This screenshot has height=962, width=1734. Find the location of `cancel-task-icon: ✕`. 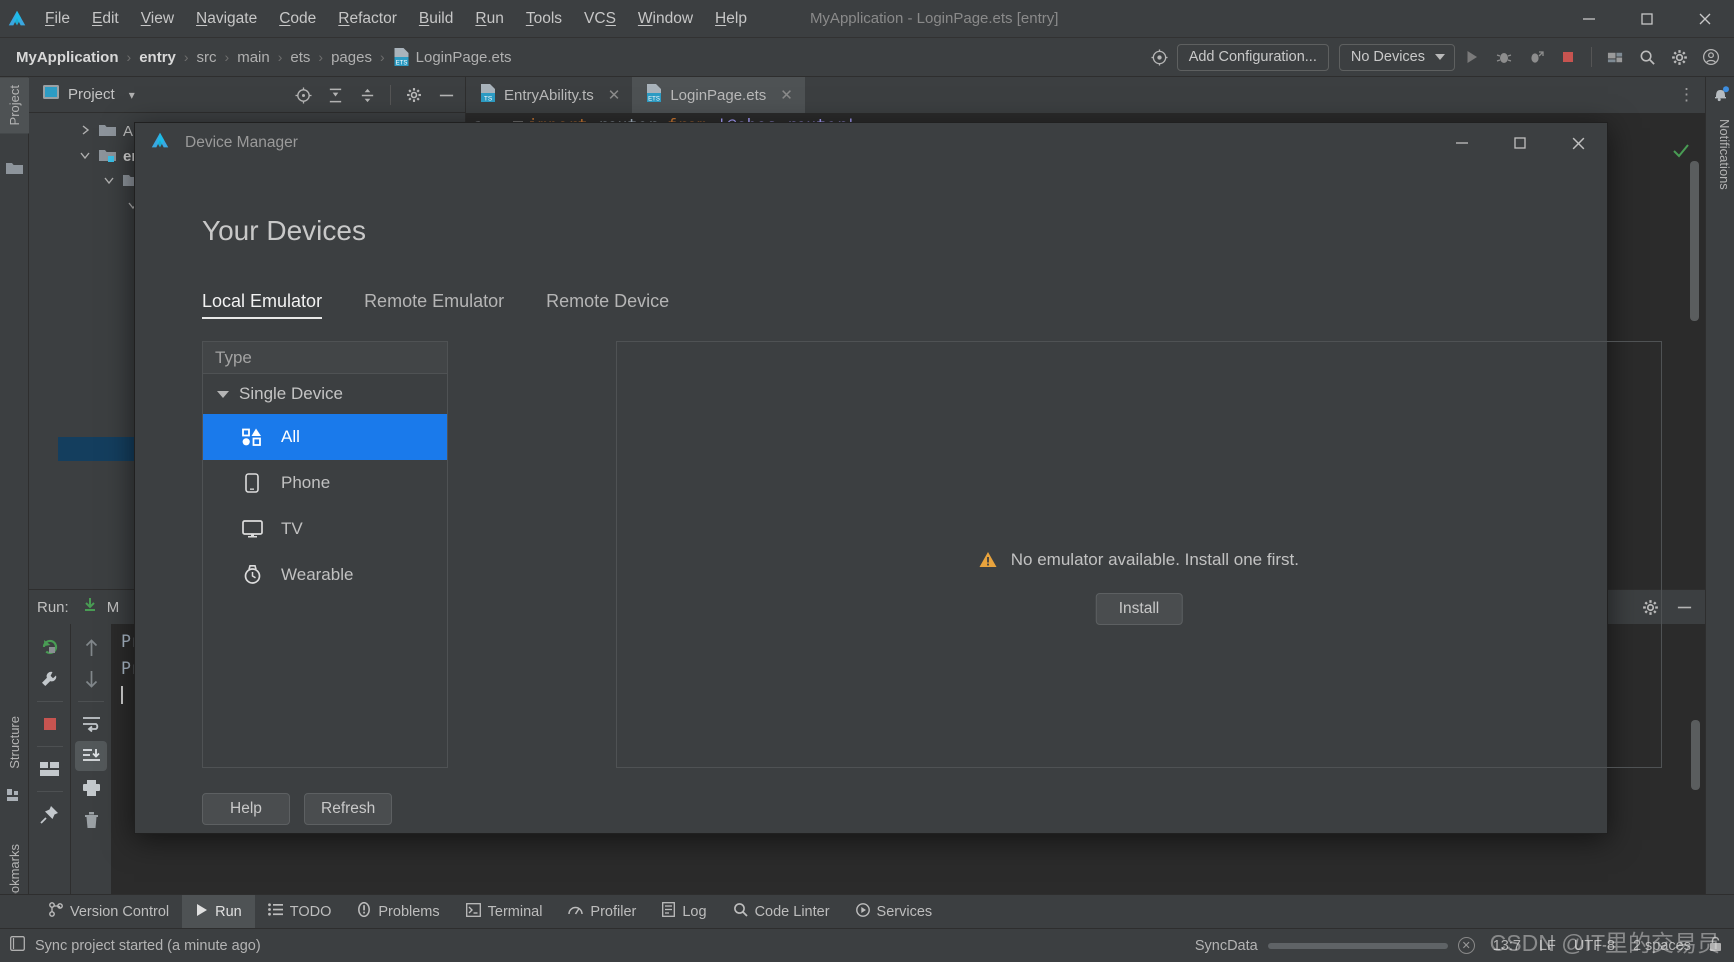

cancel-task-icon: ✕ is located at coordinates (1466, 945).